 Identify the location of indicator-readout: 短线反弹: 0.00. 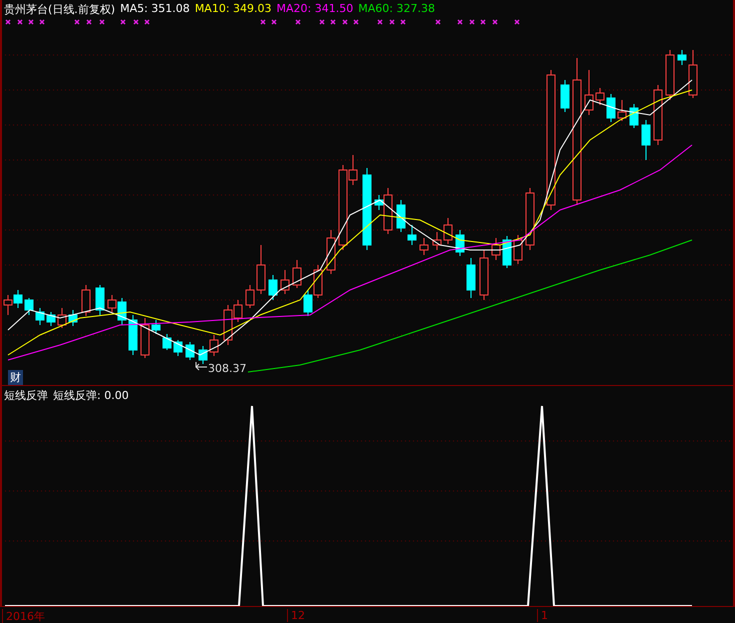
(91, 395).